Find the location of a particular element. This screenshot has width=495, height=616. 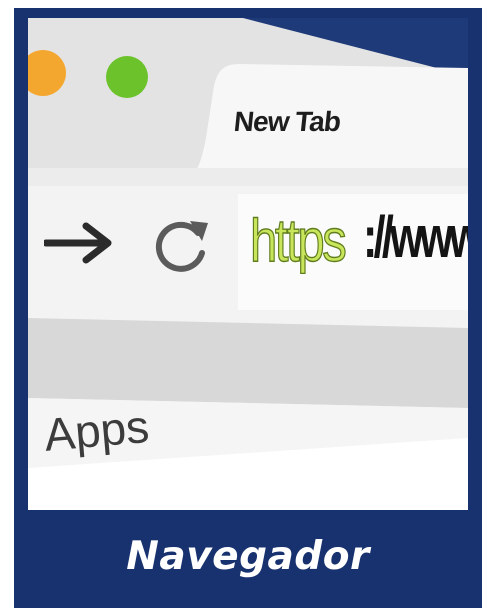

reload-icon is located at coordinates (182, 245).